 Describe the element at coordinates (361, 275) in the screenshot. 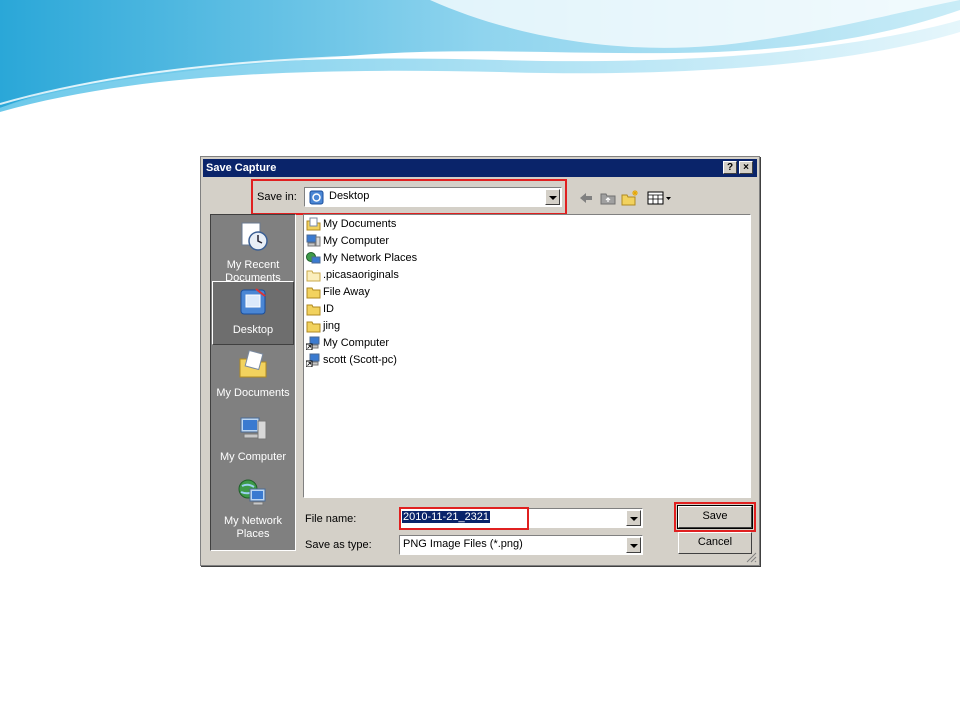

I see `file-name: .picasaoriginals` at that location.